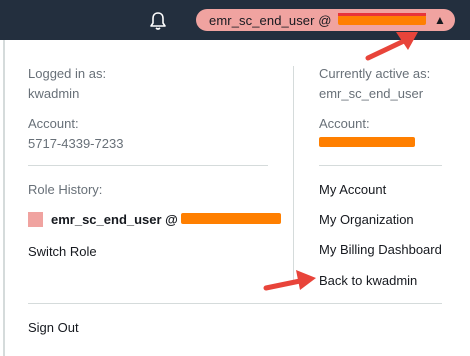  I want to click on bell-icon, so click(158, 21).